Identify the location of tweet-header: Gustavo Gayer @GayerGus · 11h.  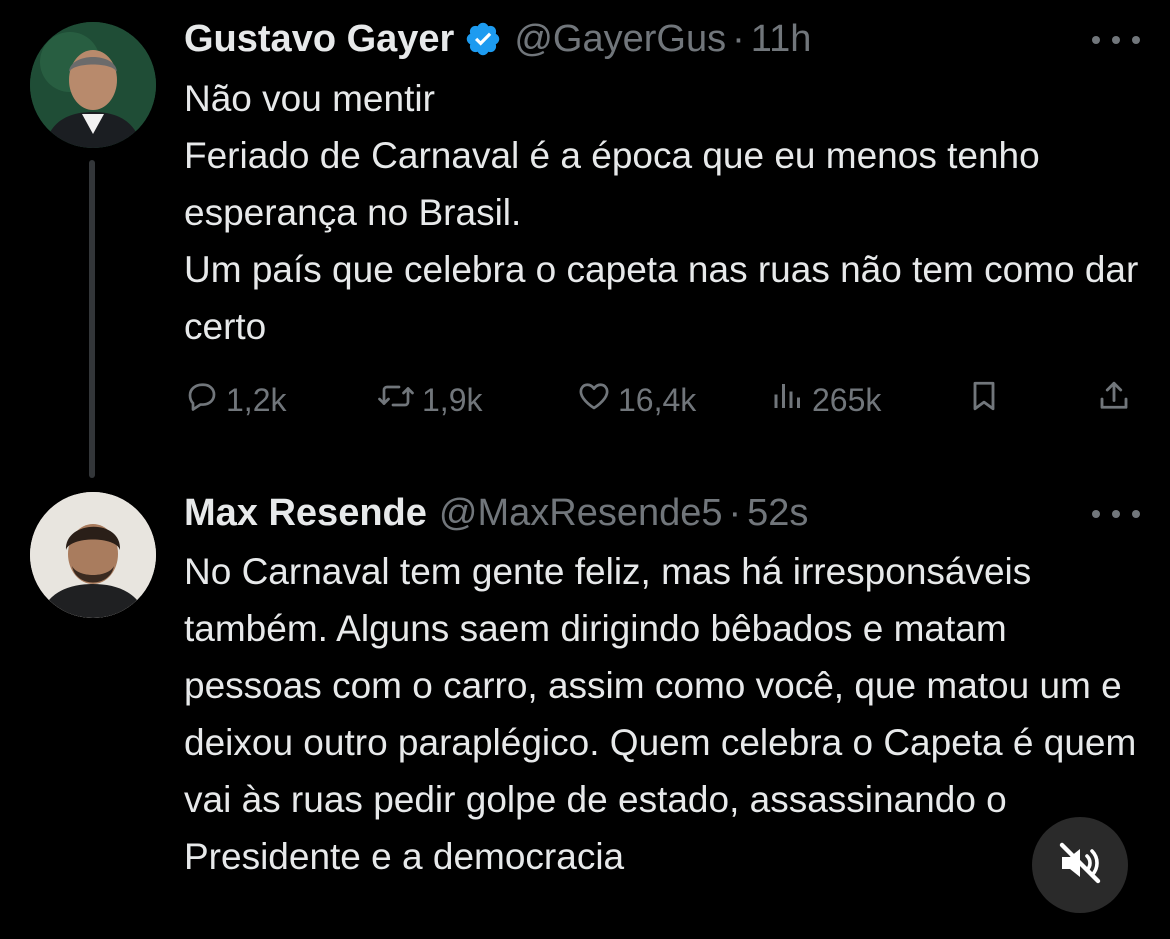
(497, 39).